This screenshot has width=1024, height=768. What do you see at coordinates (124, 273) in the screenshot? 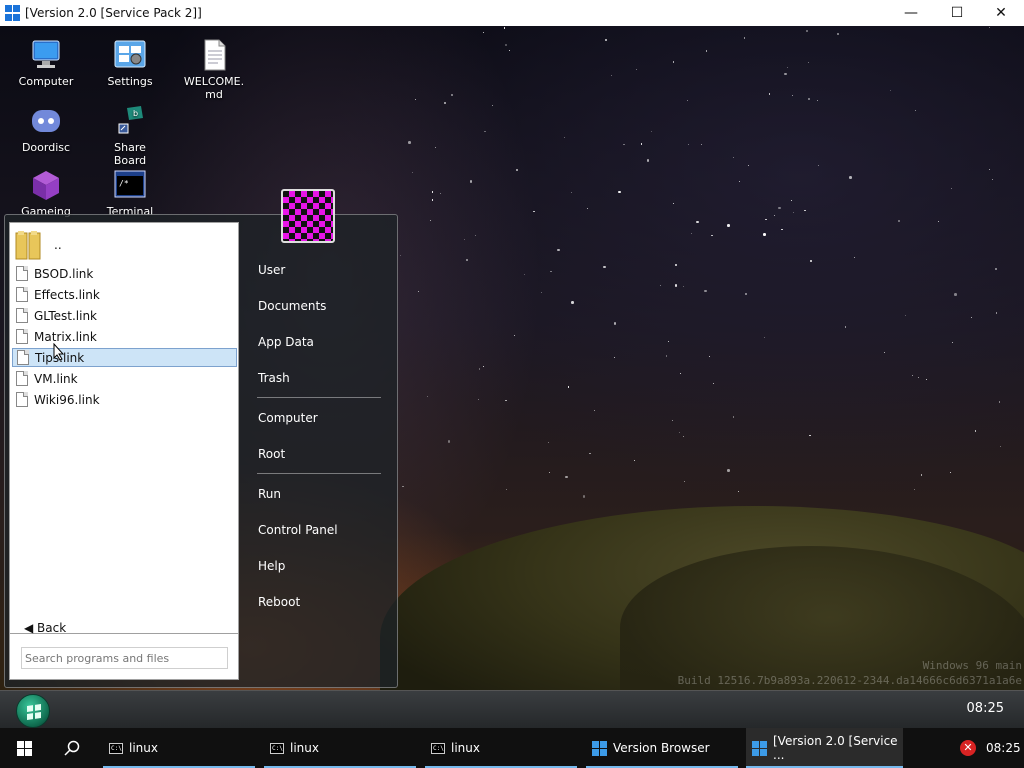
I see `file-item: BSOD.link` at bounding box center [124, 273].